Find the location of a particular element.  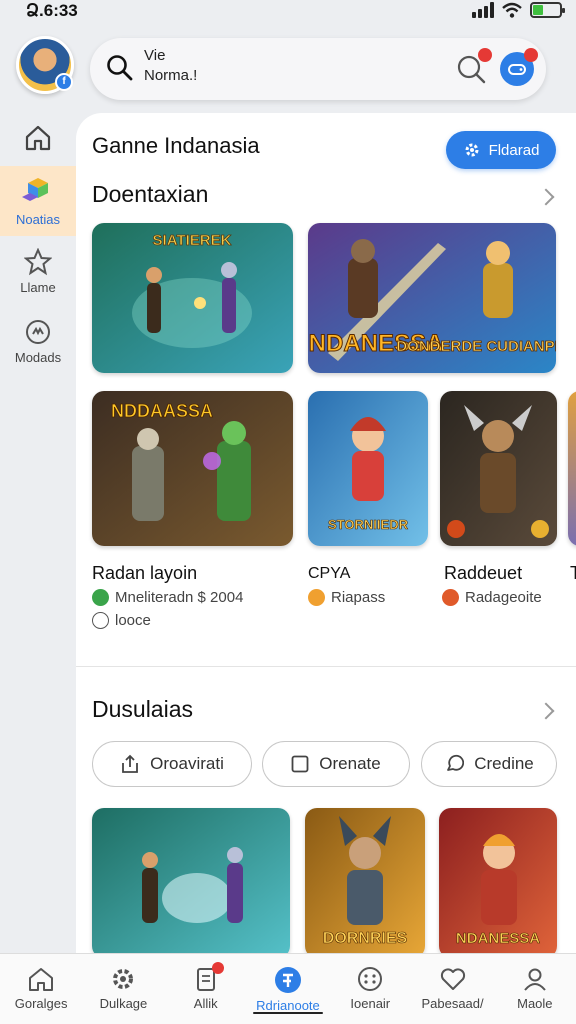

tab-ioenair: Ioenair is located at coordinates (370, 989).